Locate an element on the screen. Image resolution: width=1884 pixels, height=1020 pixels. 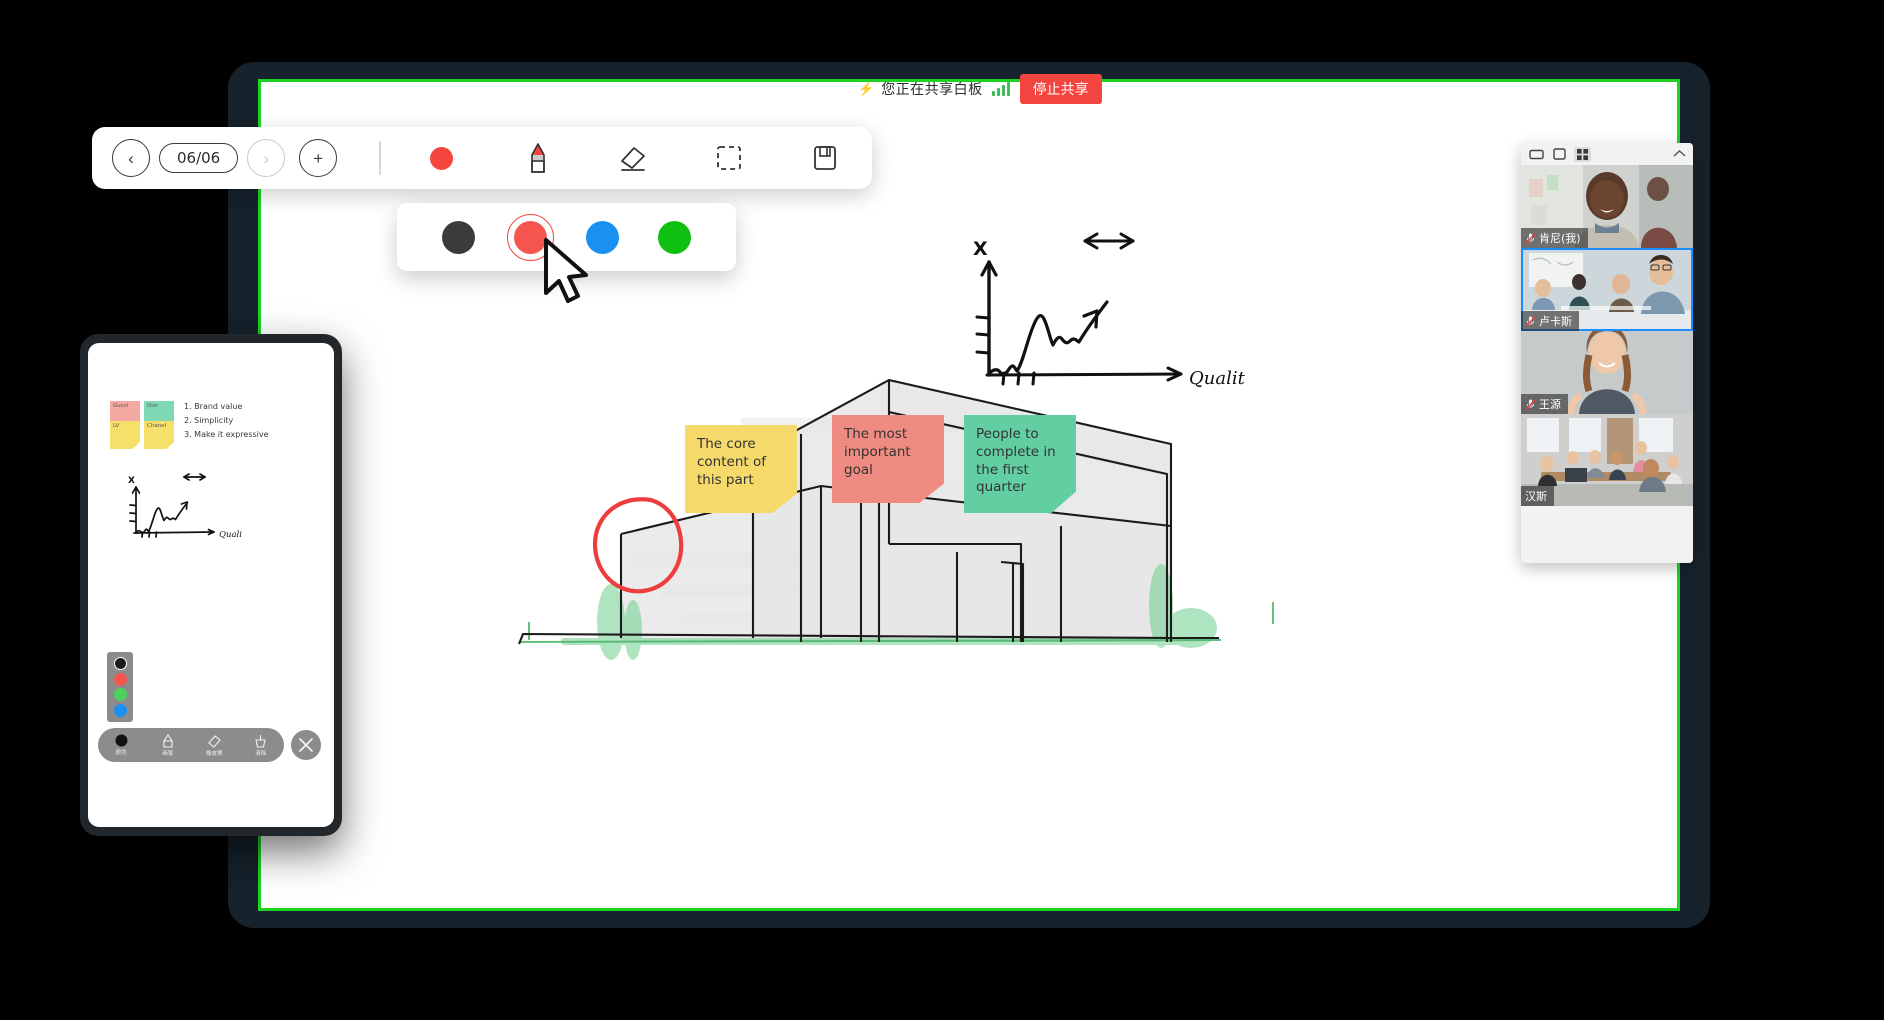
color-swatch-red is located at coordinates (531, 237).